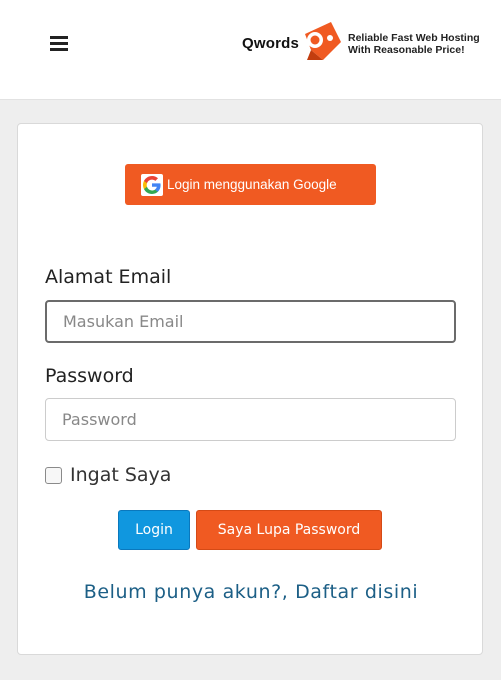  I want to click on hamburger-menu-icon, so click(59, 44).